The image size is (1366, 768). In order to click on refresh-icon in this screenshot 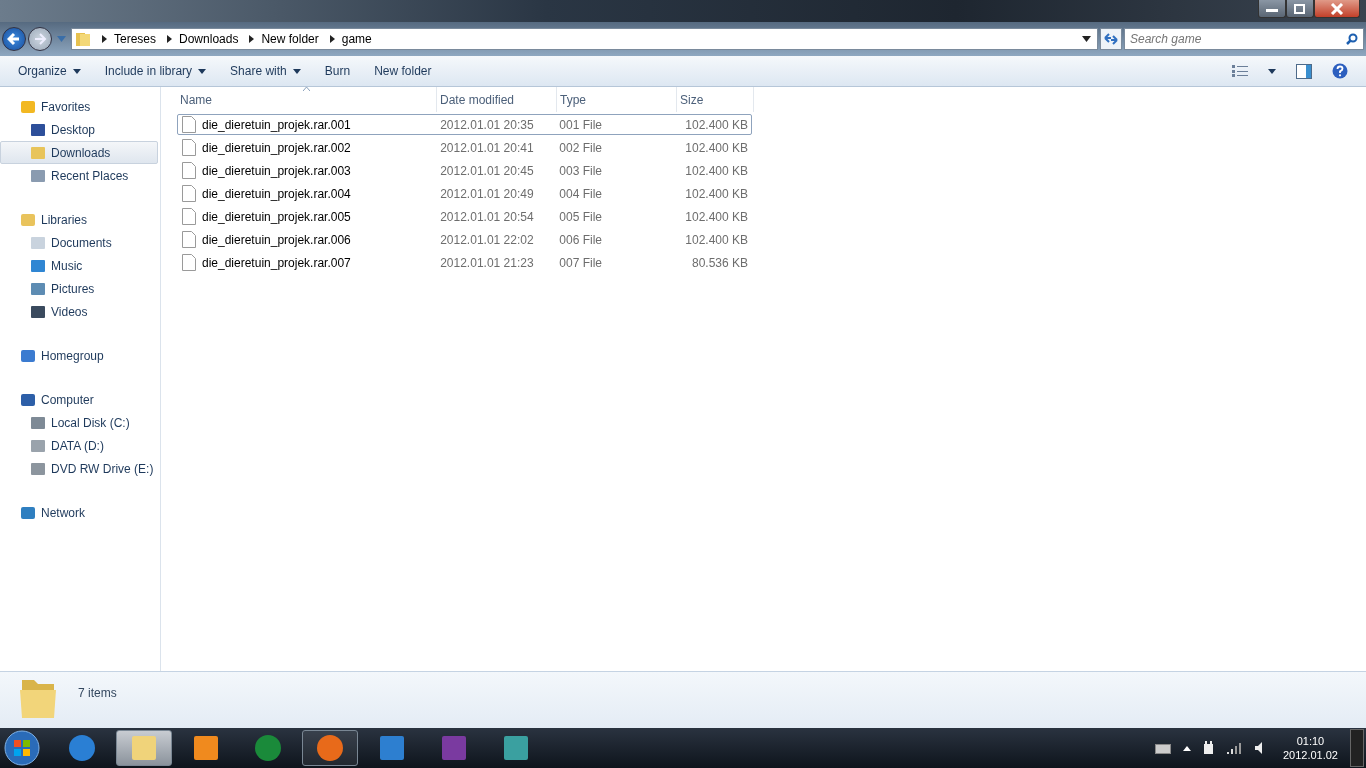, I will do `click(1111, 39)`.